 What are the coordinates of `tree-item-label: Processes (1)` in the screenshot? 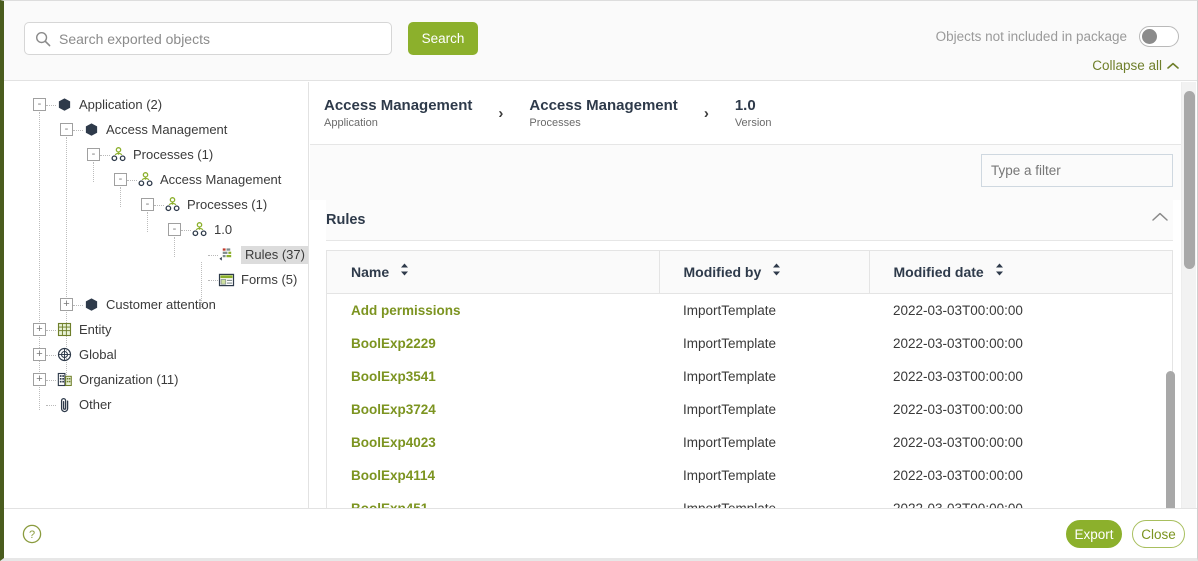 It's located at (227, 204).